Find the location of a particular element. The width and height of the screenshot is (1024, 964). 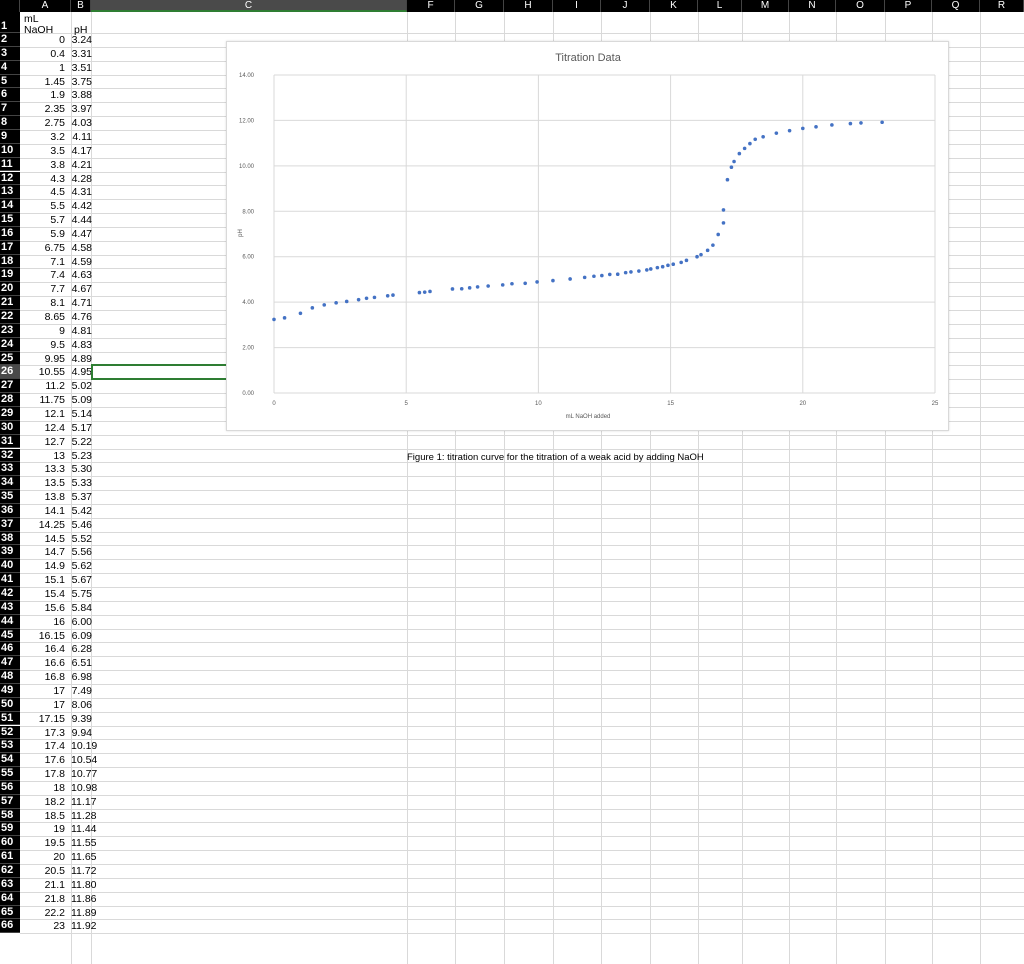

row-header-34: 34 is located at coordinates (10, 483).